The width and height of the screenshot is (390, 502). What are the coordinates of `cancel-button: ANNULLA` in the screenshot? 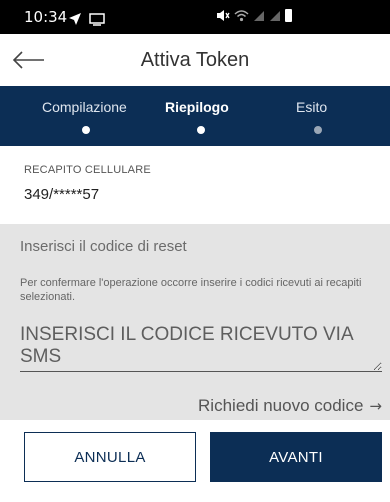 It's located at (110, 457).